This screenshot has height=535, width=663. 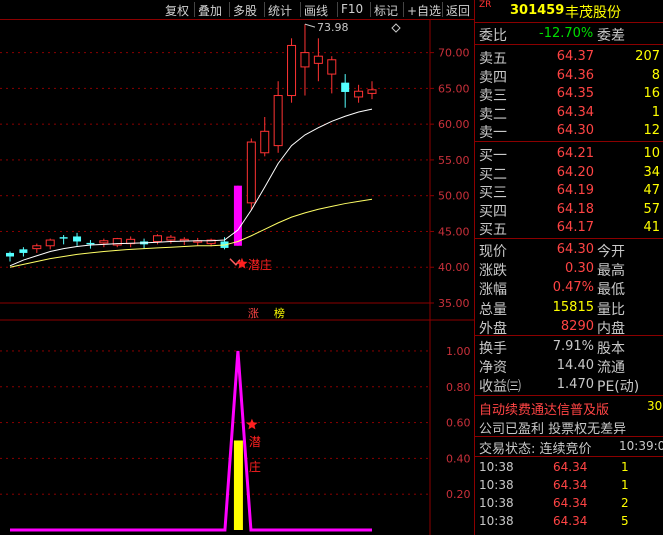 What do you see at coordinates (569, 113) in the screenshot?
I see `ask-row: 卖二 64.34 1` at bounding box center [569, 113].